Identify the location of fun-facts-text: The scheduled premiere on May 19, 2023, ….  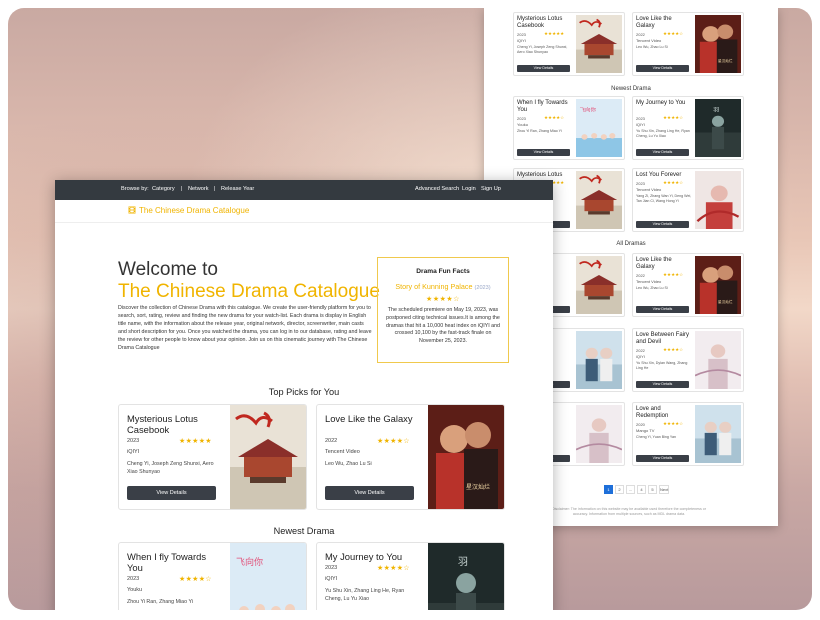
(443, 326).